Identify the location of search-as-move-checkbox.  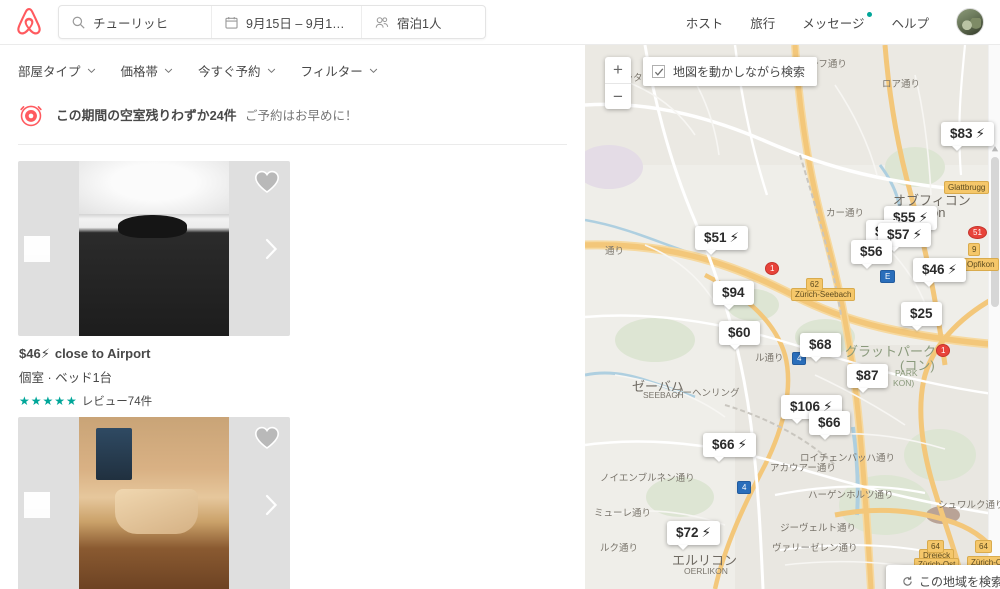
(658, 71).